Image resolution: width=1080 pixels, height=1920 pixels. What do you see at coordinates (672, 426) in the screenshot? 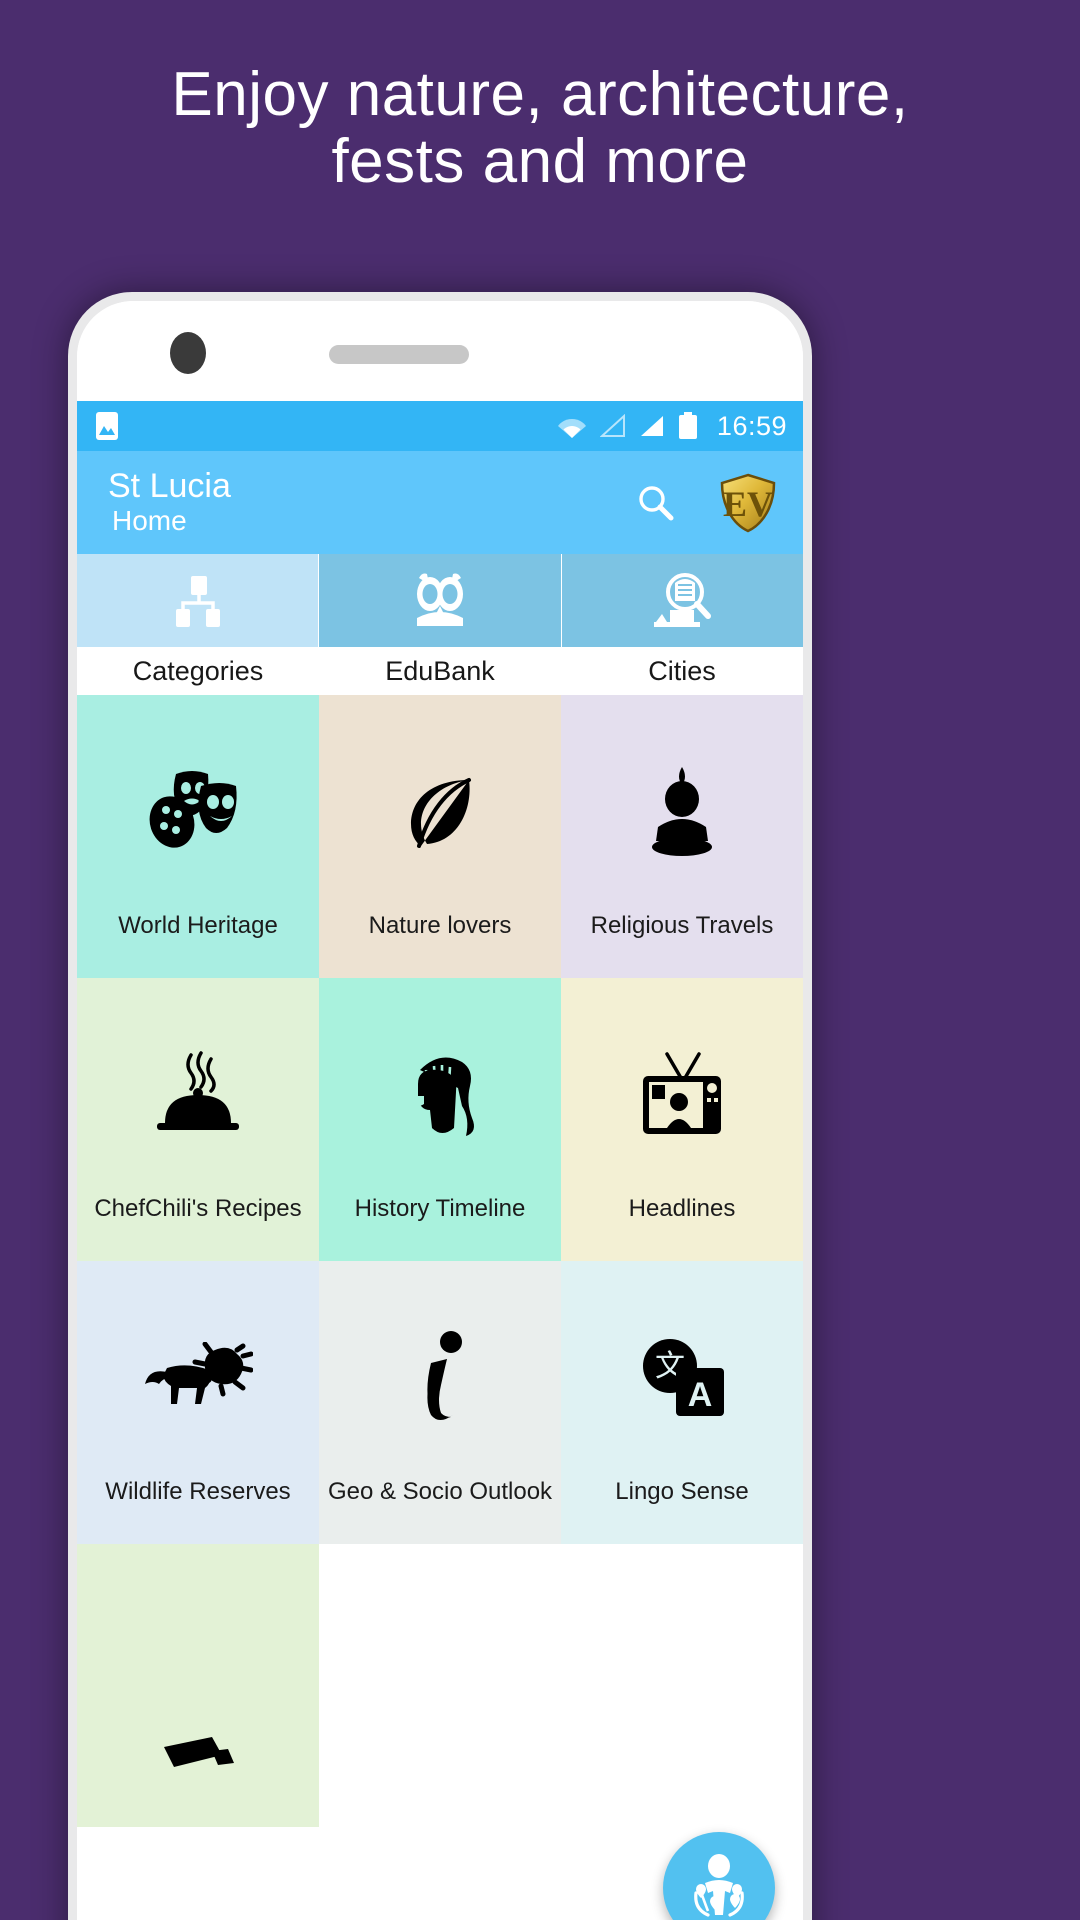
I see `status-bar-right: 16:59` at bounding box center [672, 426].